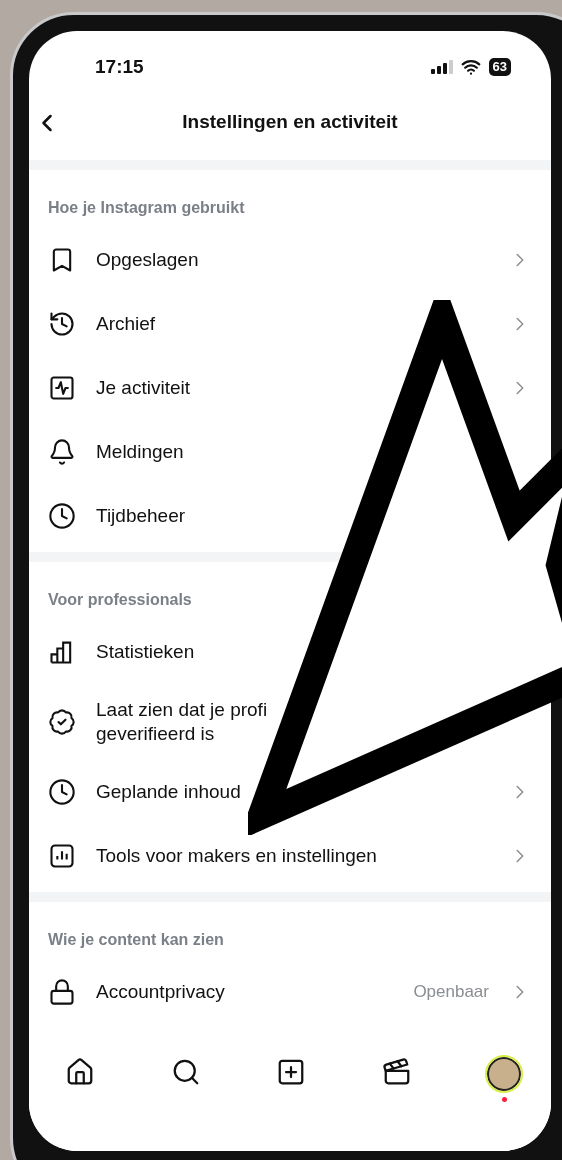  What do you see at coordinates (168, 792) in the screenshot?
I see `row-label: Geplande inhoud` at bounding box center [168, 792].